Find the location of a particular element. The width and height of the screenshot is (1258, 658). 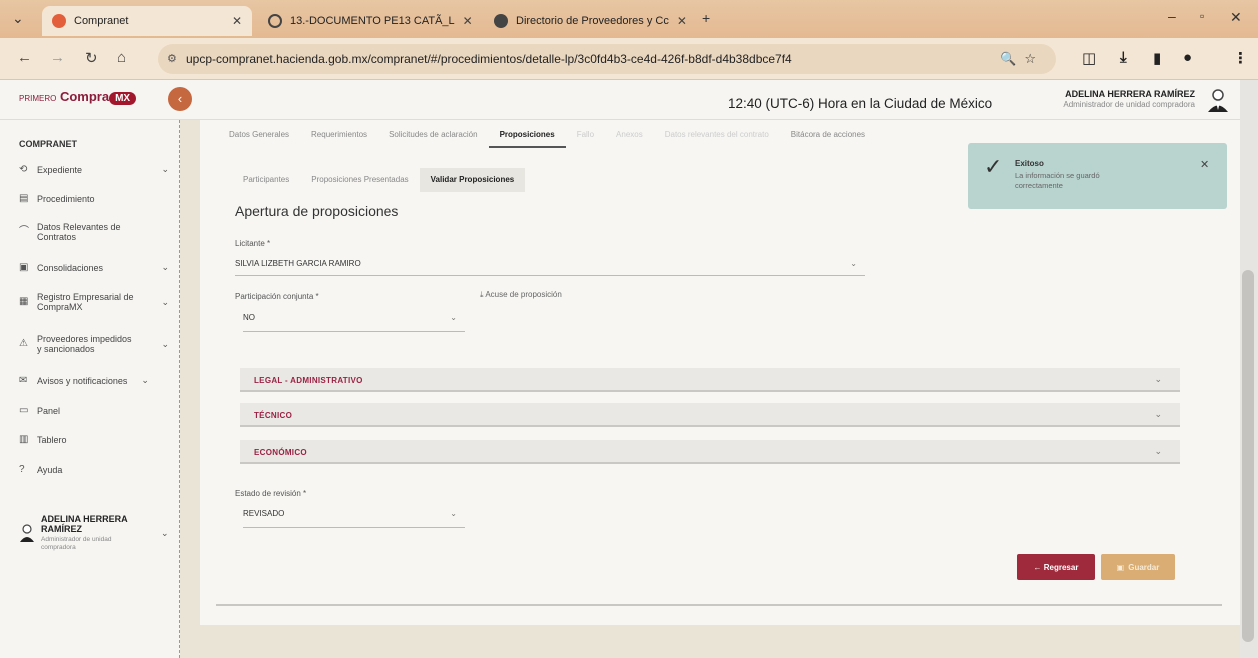

logo-prefix: PRIMERO is located at coordinates (38, 98).